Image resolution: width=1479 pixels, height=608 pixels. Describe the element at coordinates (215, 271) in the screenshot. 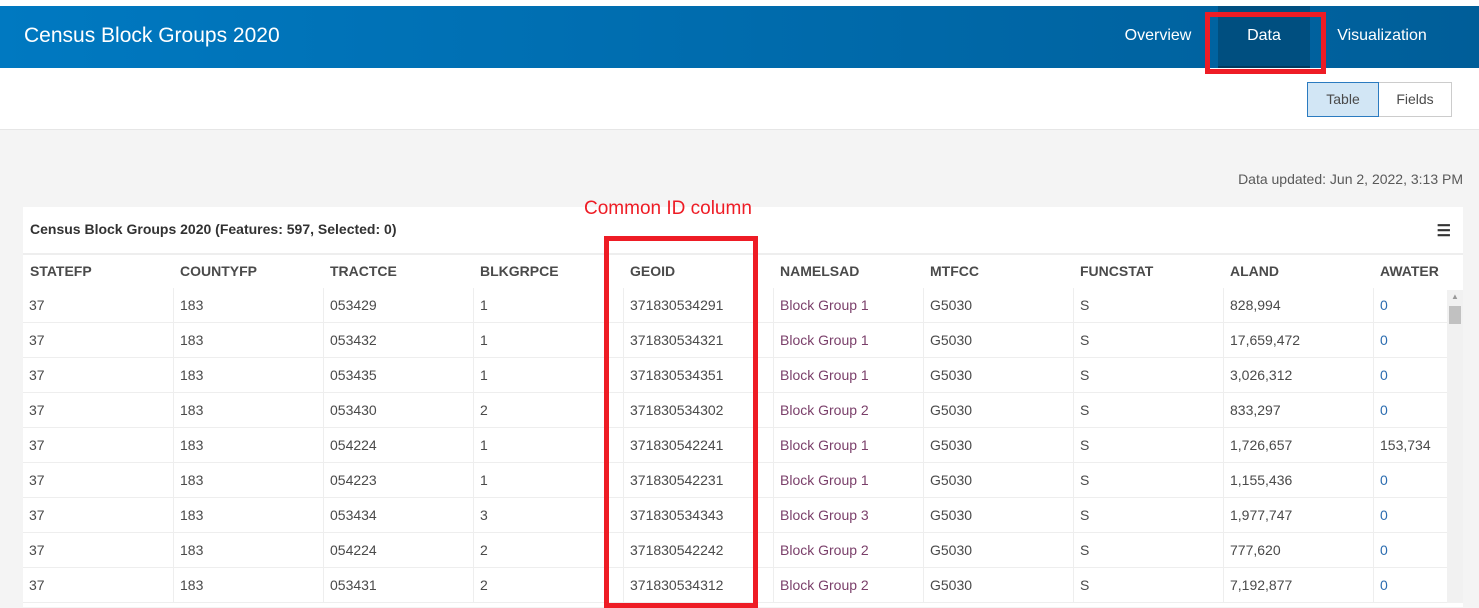

I see `column-header-countyfp: COUNTYFP` at that location.